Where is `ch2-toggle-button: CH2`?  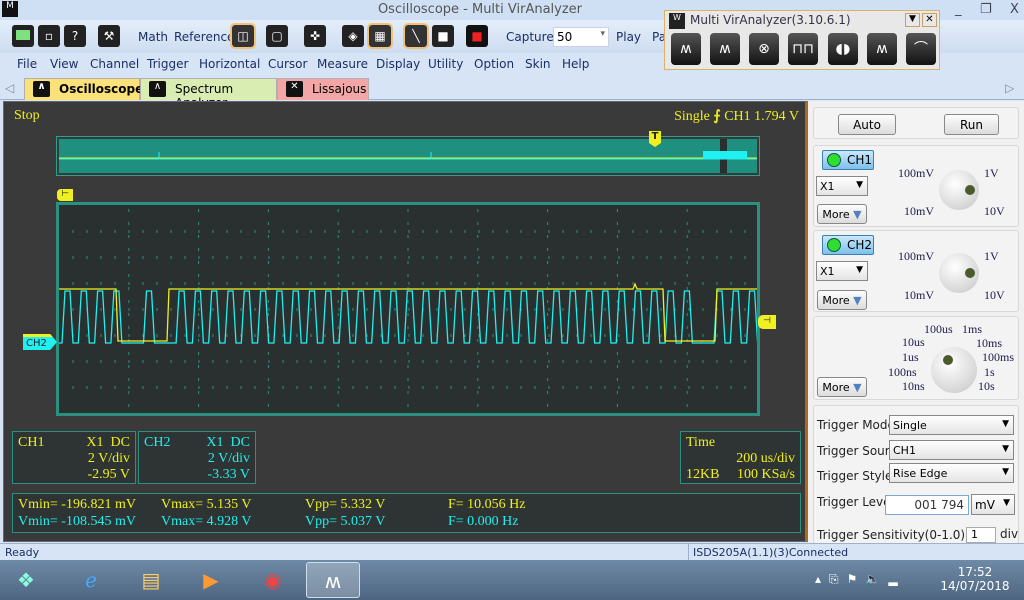
ch2-toggle-button: CH2 is located at coordinates (848, 245).